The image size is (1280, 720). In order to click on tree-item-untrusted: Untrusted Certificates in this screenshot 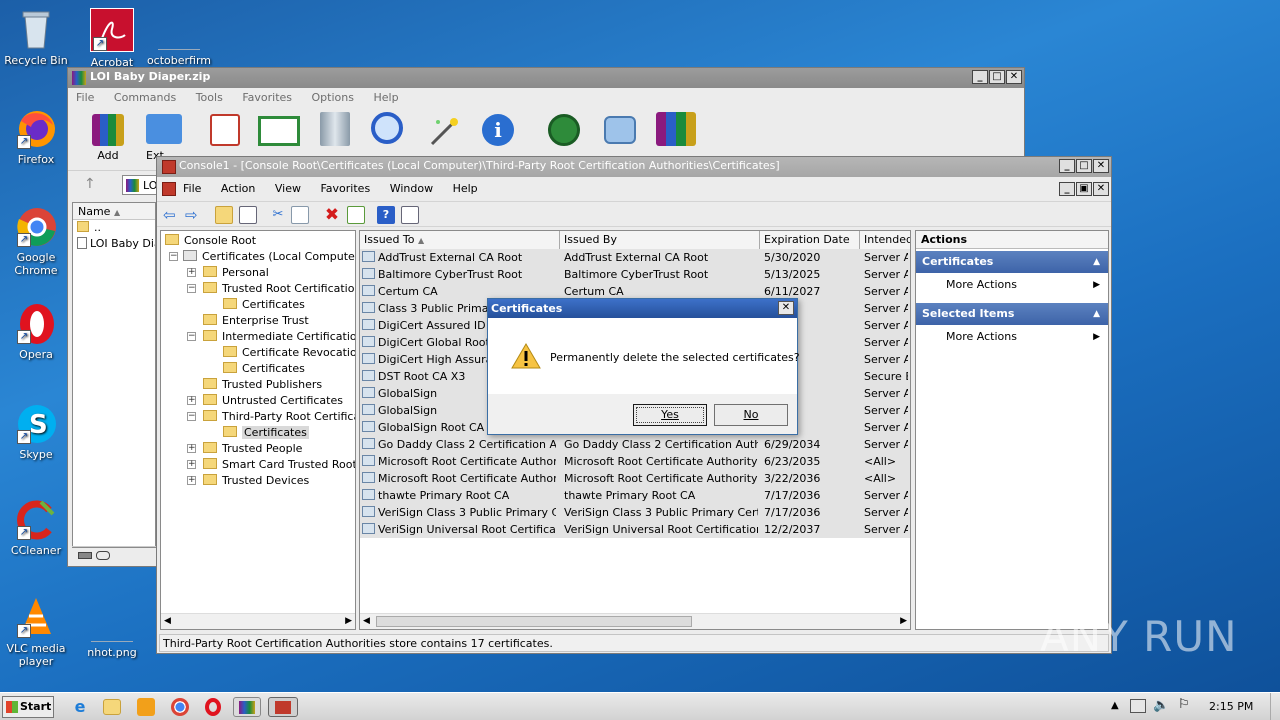, I will do `click(273, 401)`.